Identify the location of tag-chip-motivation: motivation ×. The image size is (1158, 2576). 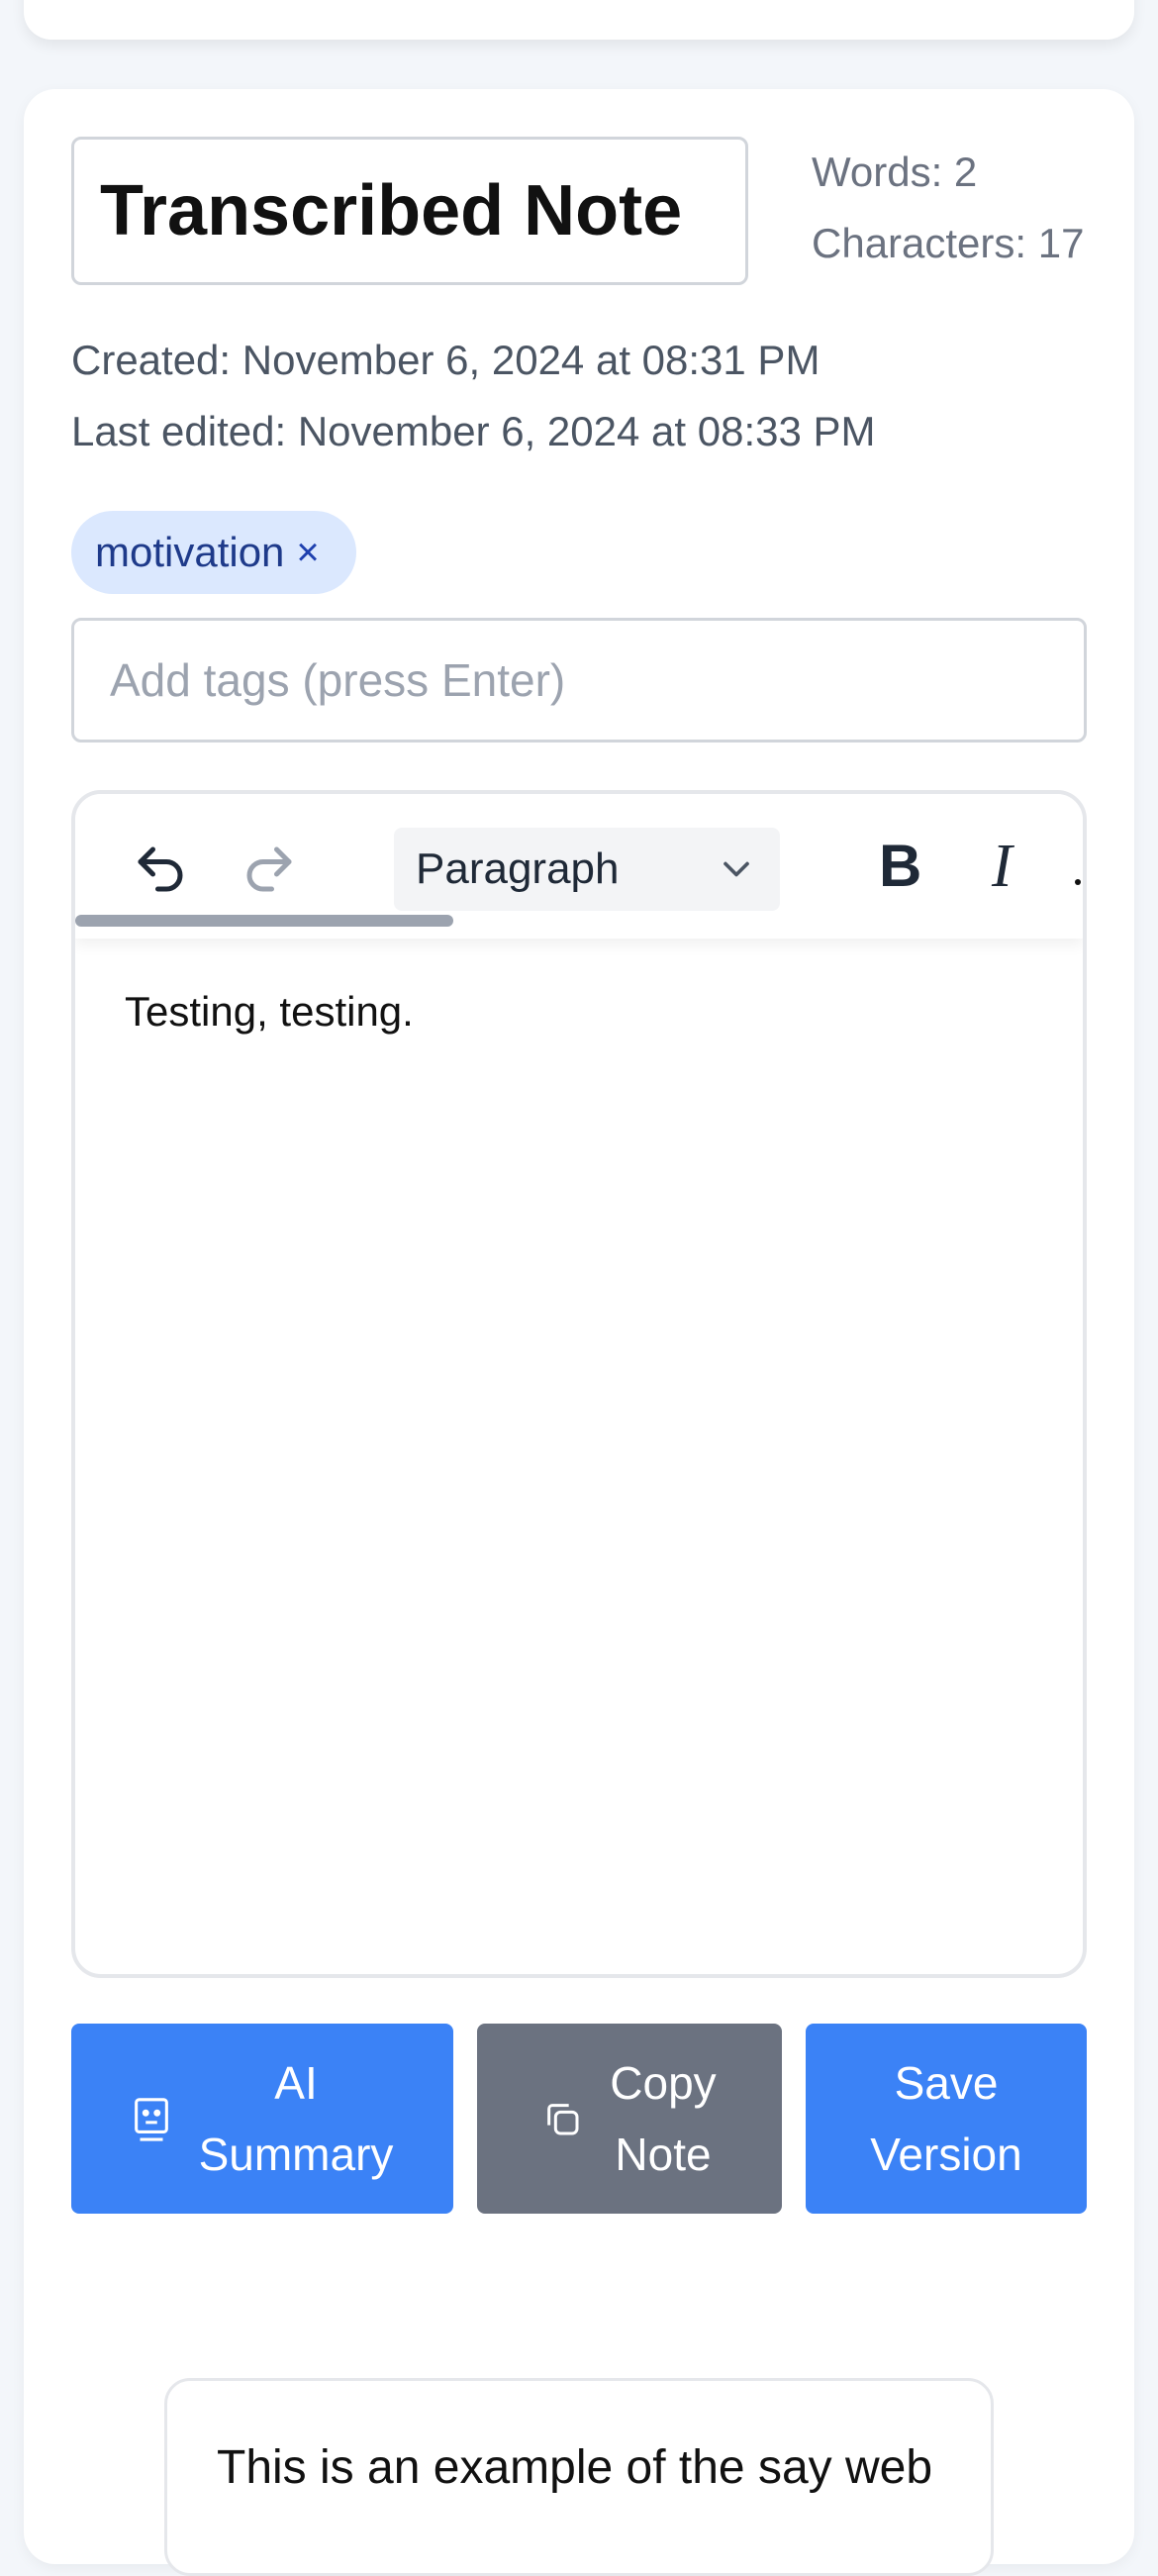
(213, 553).